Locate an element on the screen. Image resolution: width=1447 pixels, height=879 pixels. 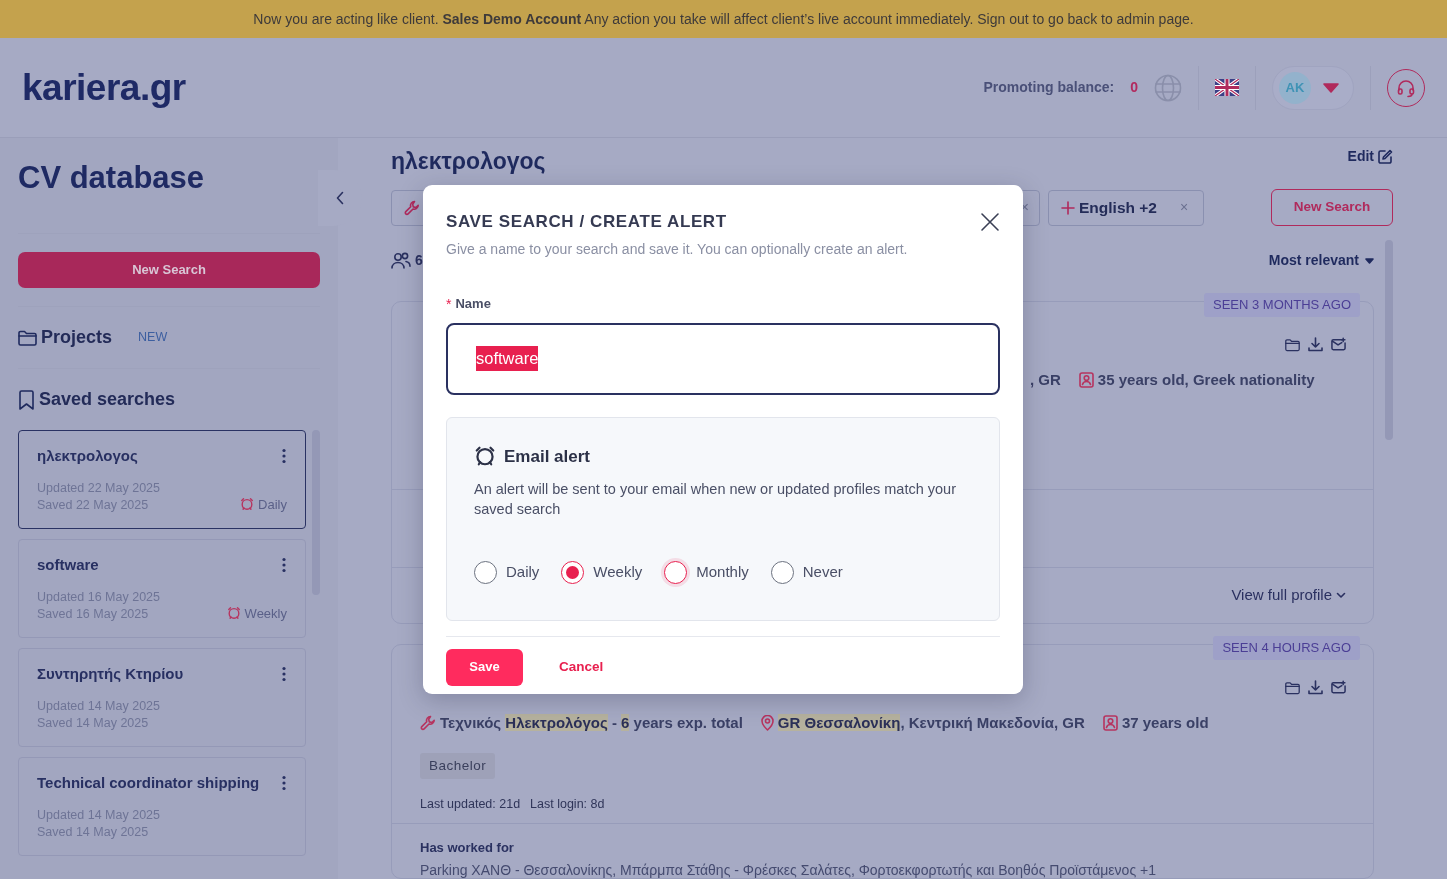
last-login: Last login: 8d is located at coordinates (567, 804).